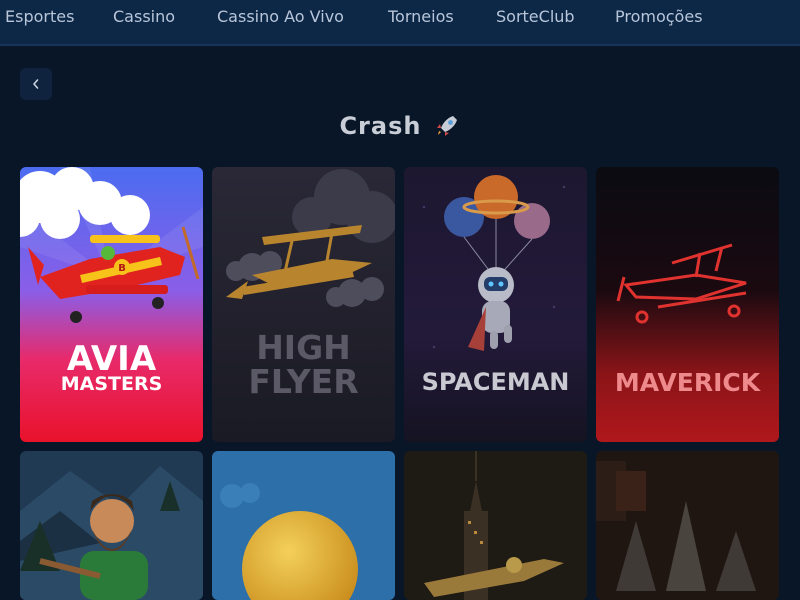 This screenshot has width=800, height=600. Describe the element at coordinates (687, 382) in the screenshot. I see `game-title-line1: MAVERICK` at that location.